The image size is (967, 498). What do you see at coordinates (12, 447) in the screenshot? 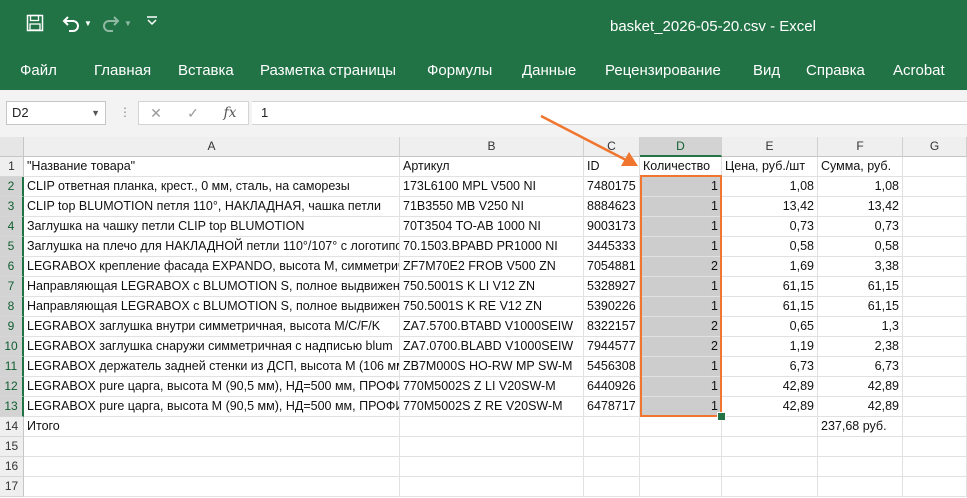
I see `row-header: 15` at bounding box center [12, 447].